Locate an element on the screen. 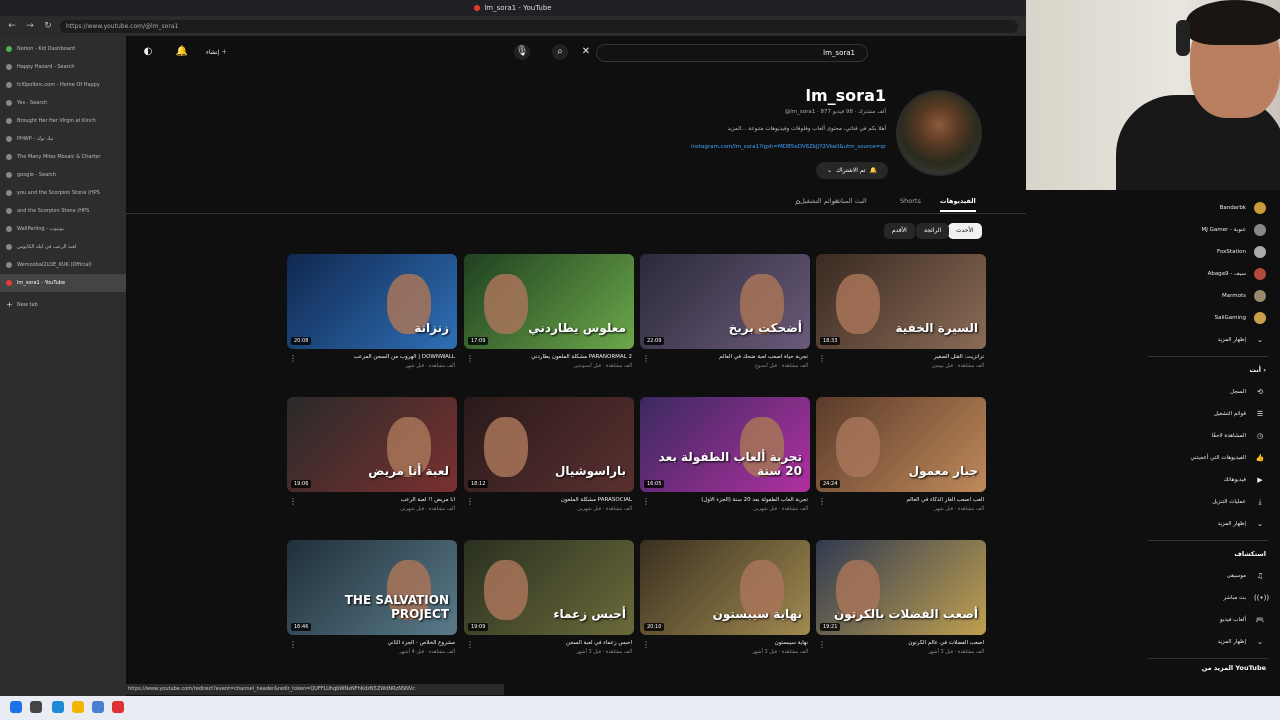  subscription-item: Abaga9 - سيف is located at coordinates (1208, 274).